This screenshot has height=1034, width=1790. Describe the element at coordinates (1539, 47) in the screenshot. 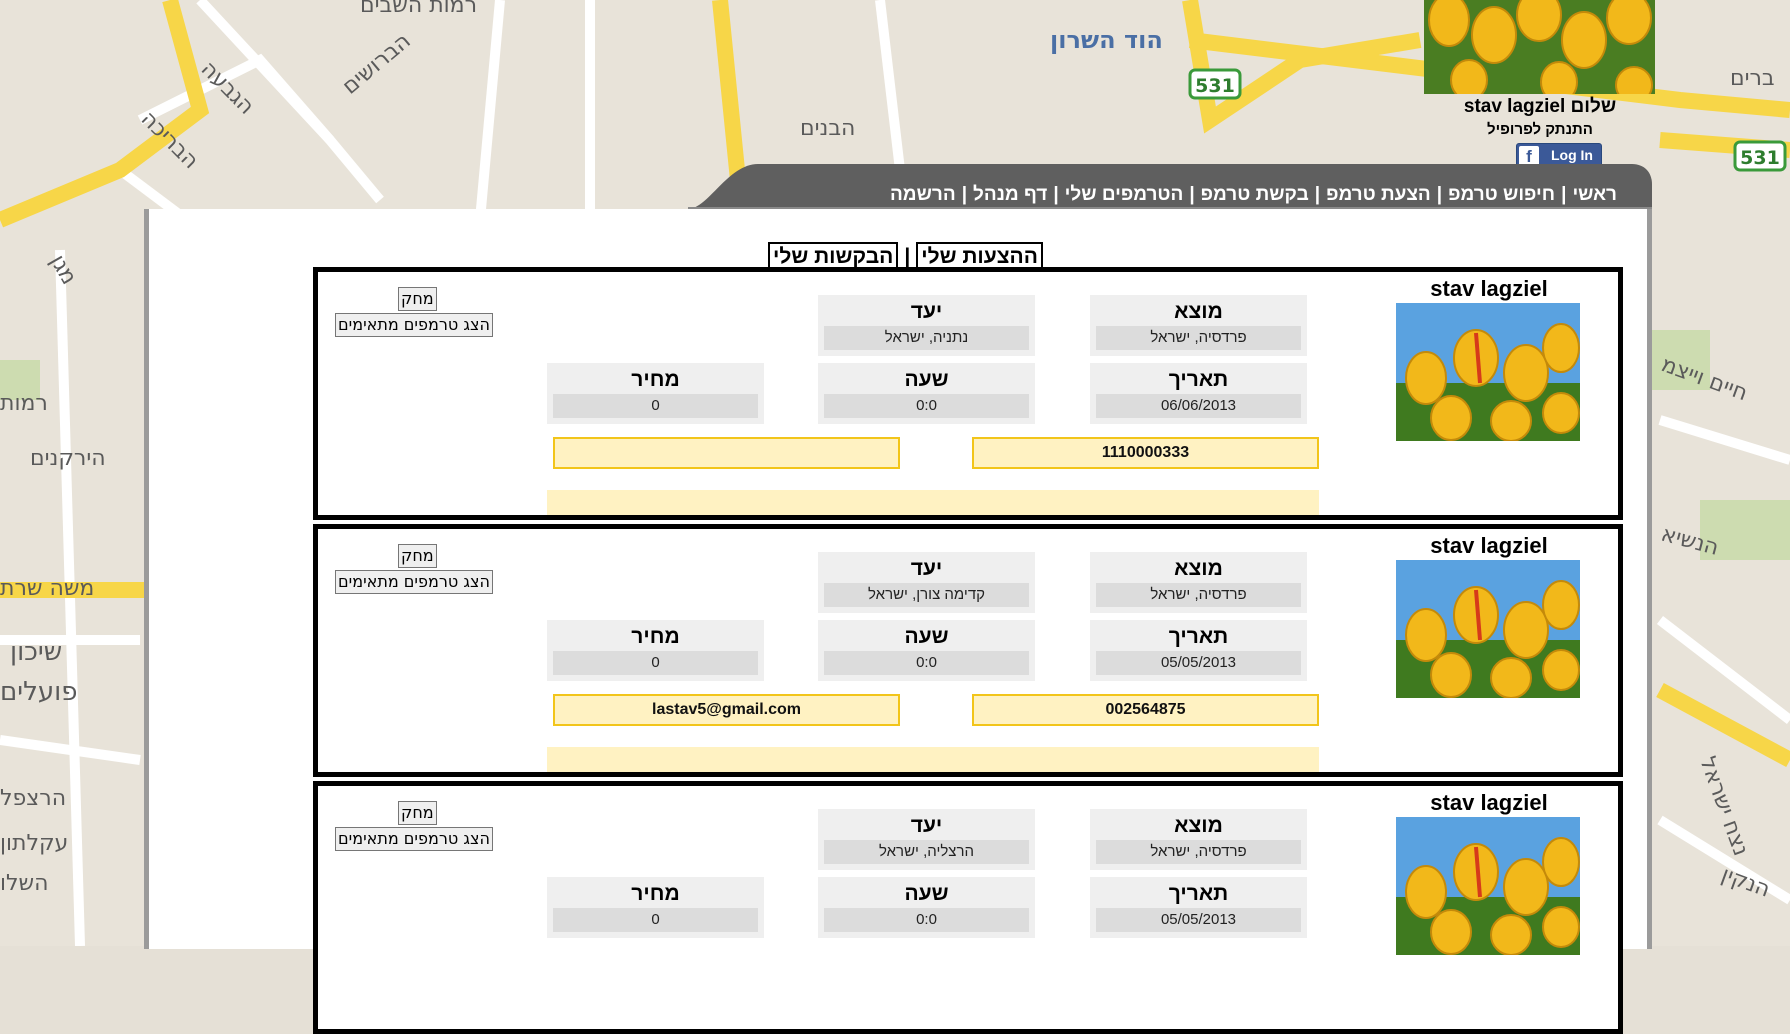

I see `user-profile-photo` at that location.